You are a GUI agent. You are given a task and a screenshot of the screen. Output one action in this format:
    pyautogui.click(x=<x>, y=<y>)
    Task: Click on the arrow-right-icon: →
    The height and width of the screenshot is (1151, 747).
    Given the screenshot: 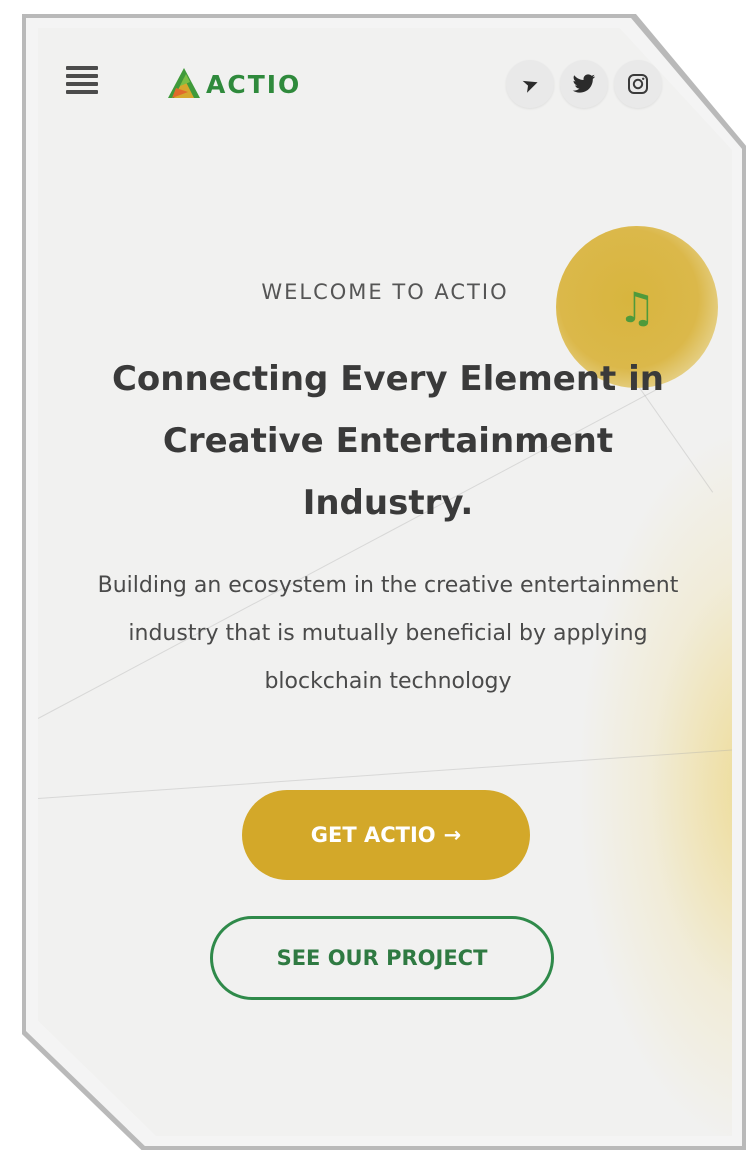 What is the action you would take?
    pyautogui.click(x=452, y=835)
    